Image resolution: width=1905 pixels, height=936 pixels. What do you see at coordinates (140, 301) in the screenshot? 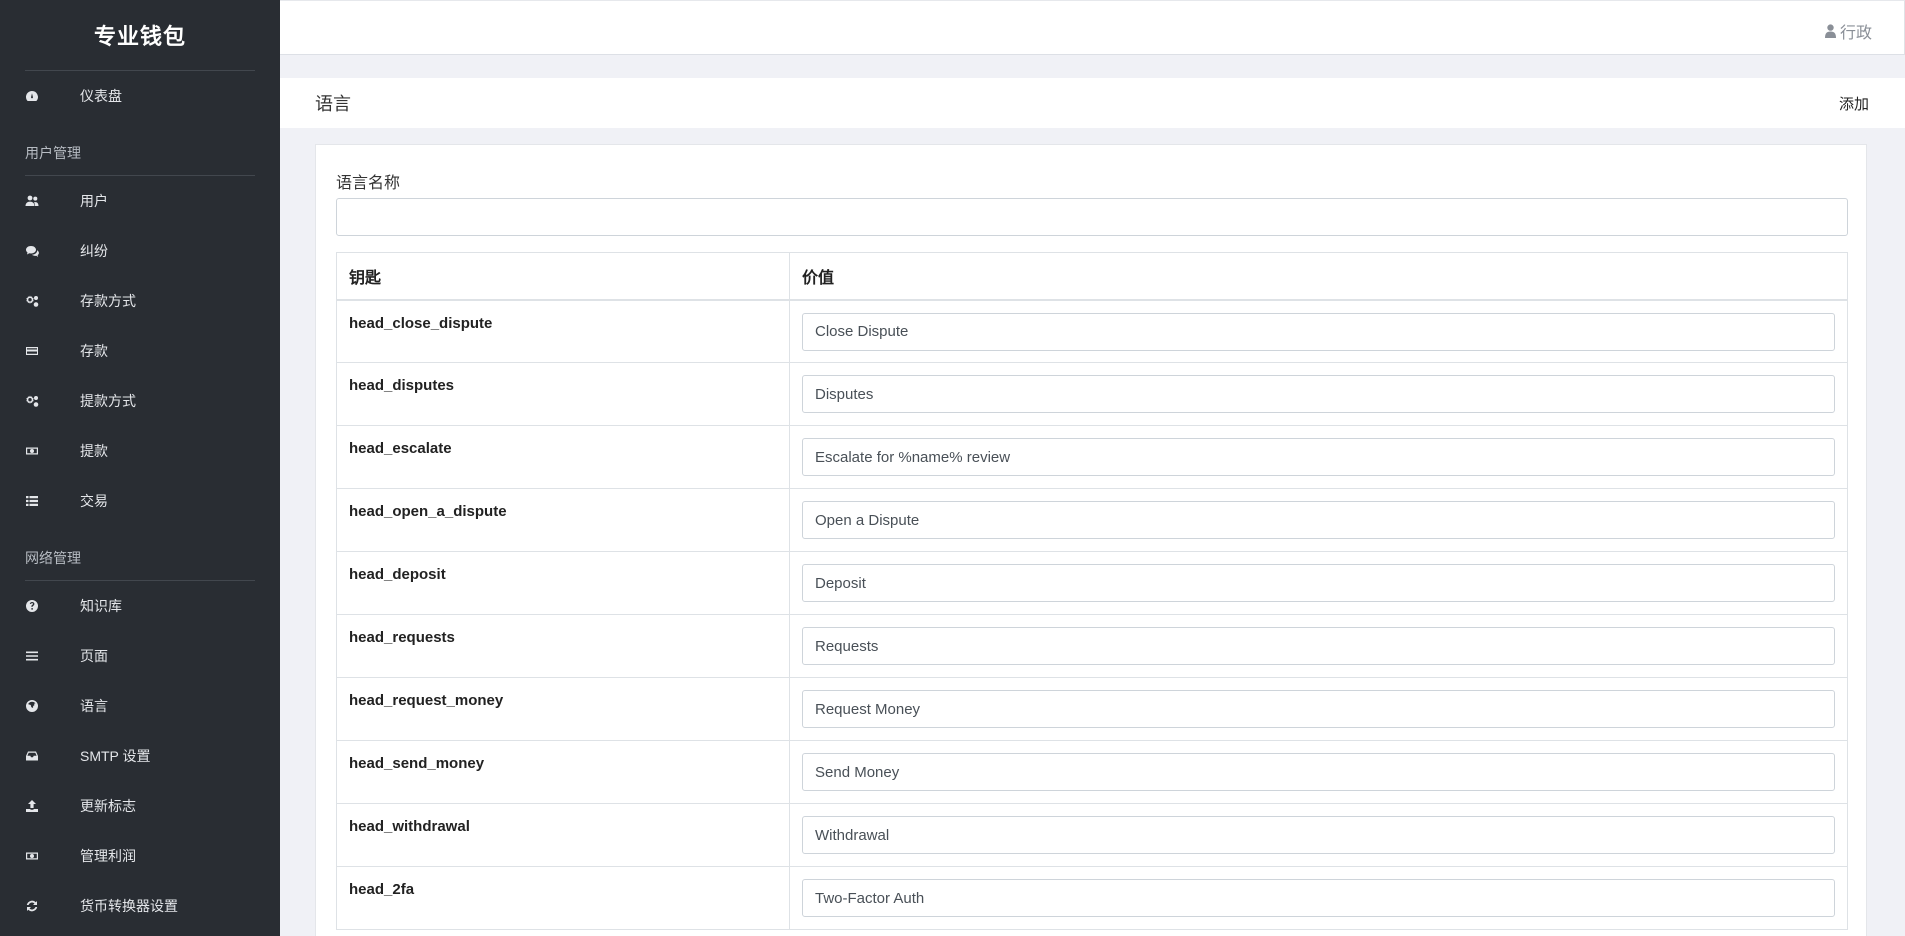
I see `sidebar-item-cogs: 存款方式` at bounding box center [140, 301].